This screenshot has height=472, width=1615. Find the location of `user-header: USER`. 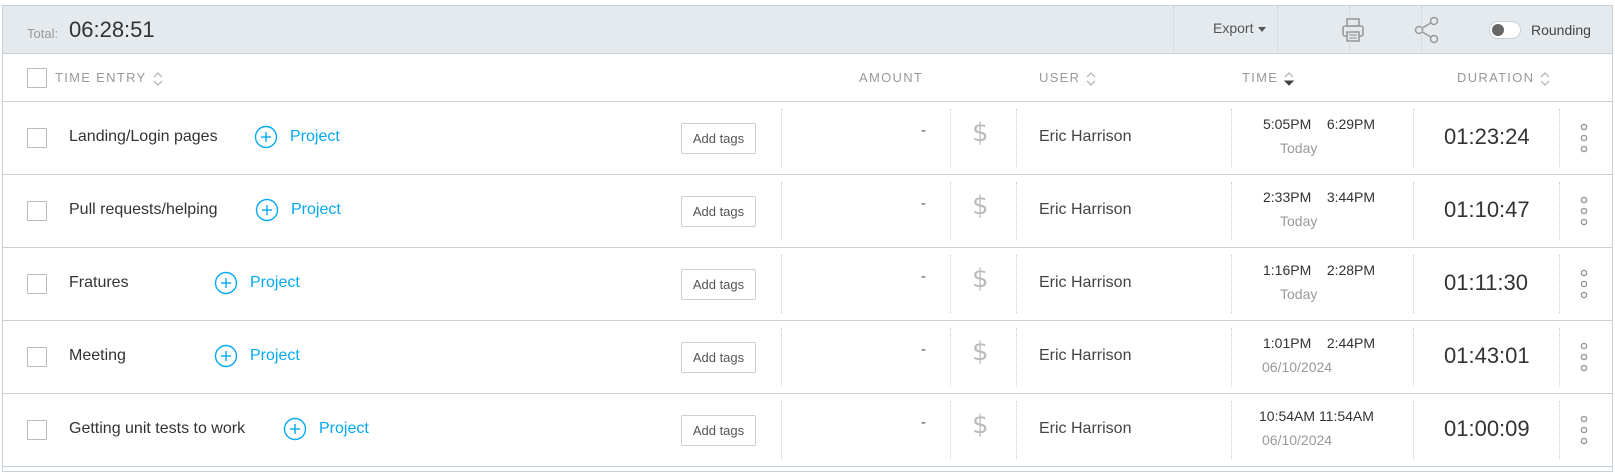

user-header: USER is located at coordinates (1067, 78).